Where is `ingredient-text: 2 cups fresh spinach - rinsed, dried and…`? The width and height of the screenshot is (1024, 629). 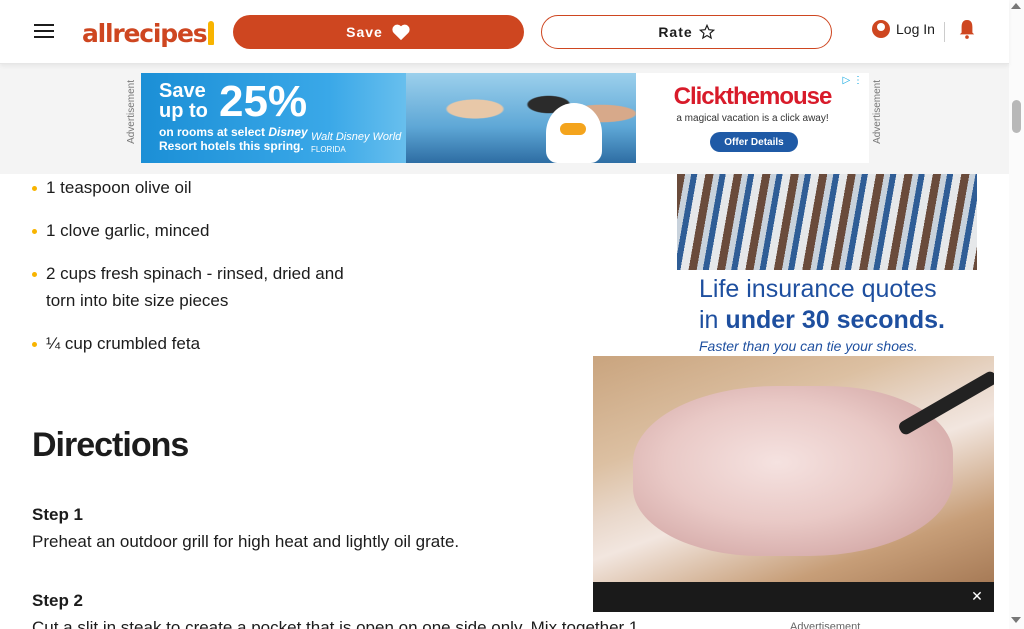 ingredient-text: 2 cups fresh spinach - rinsed, dried and… is located at coordinates (195, 287).